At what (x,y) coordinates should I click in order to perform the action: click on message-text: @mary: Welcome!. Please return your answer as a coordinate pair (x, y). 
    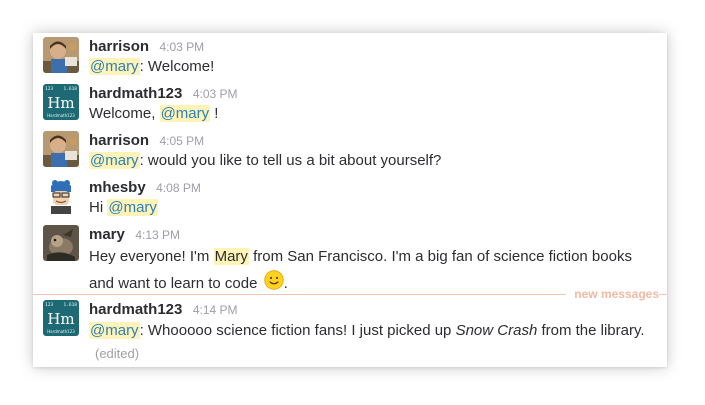
    Looking at the image, I should click on (372, 67).